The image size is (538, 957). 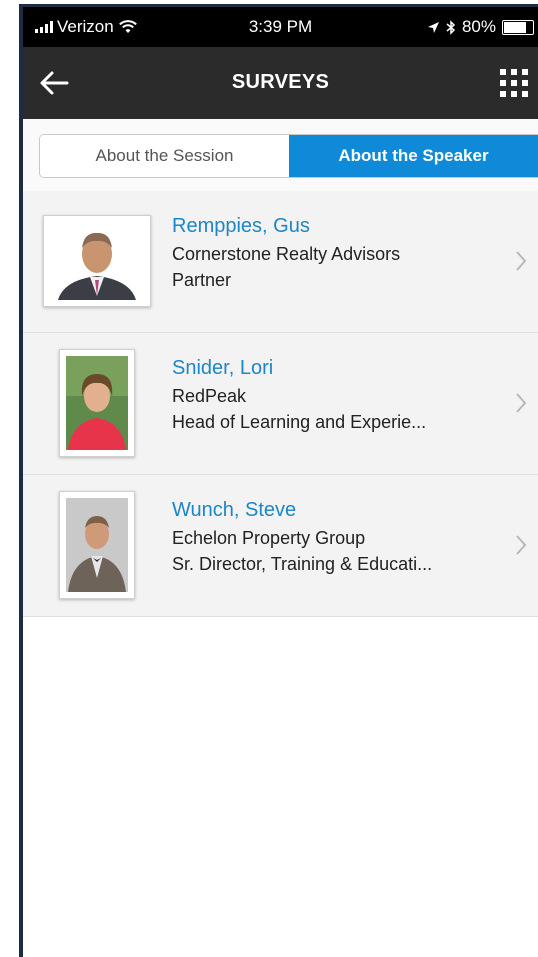 I want to click on battery-icon, so click(x=518, y=27).